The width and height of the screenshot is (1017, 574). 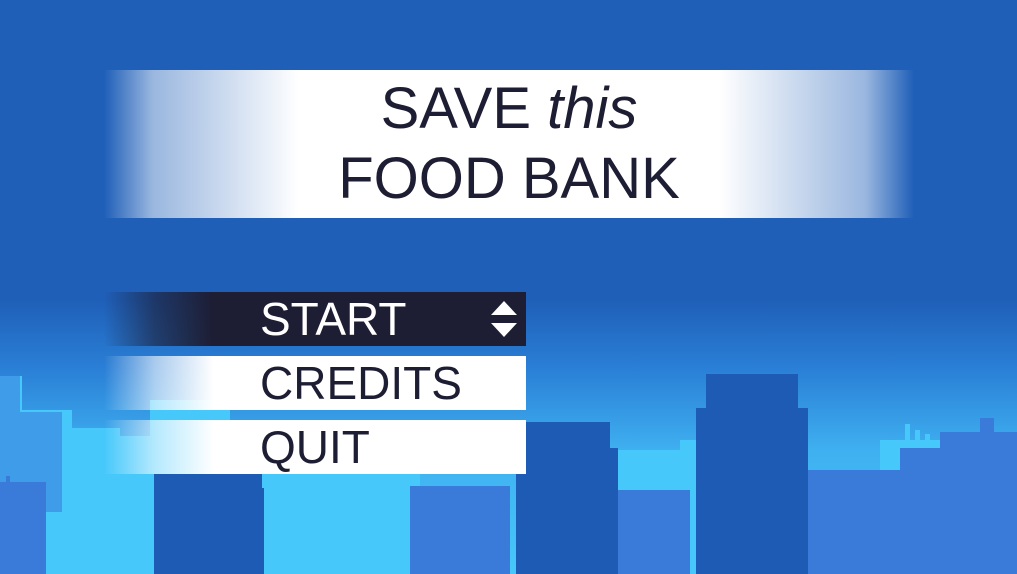 What do you see at coordinates (456, 108) in the screenshot?
I see `title-save-text: SAVE` at bounding box center [456, 108].